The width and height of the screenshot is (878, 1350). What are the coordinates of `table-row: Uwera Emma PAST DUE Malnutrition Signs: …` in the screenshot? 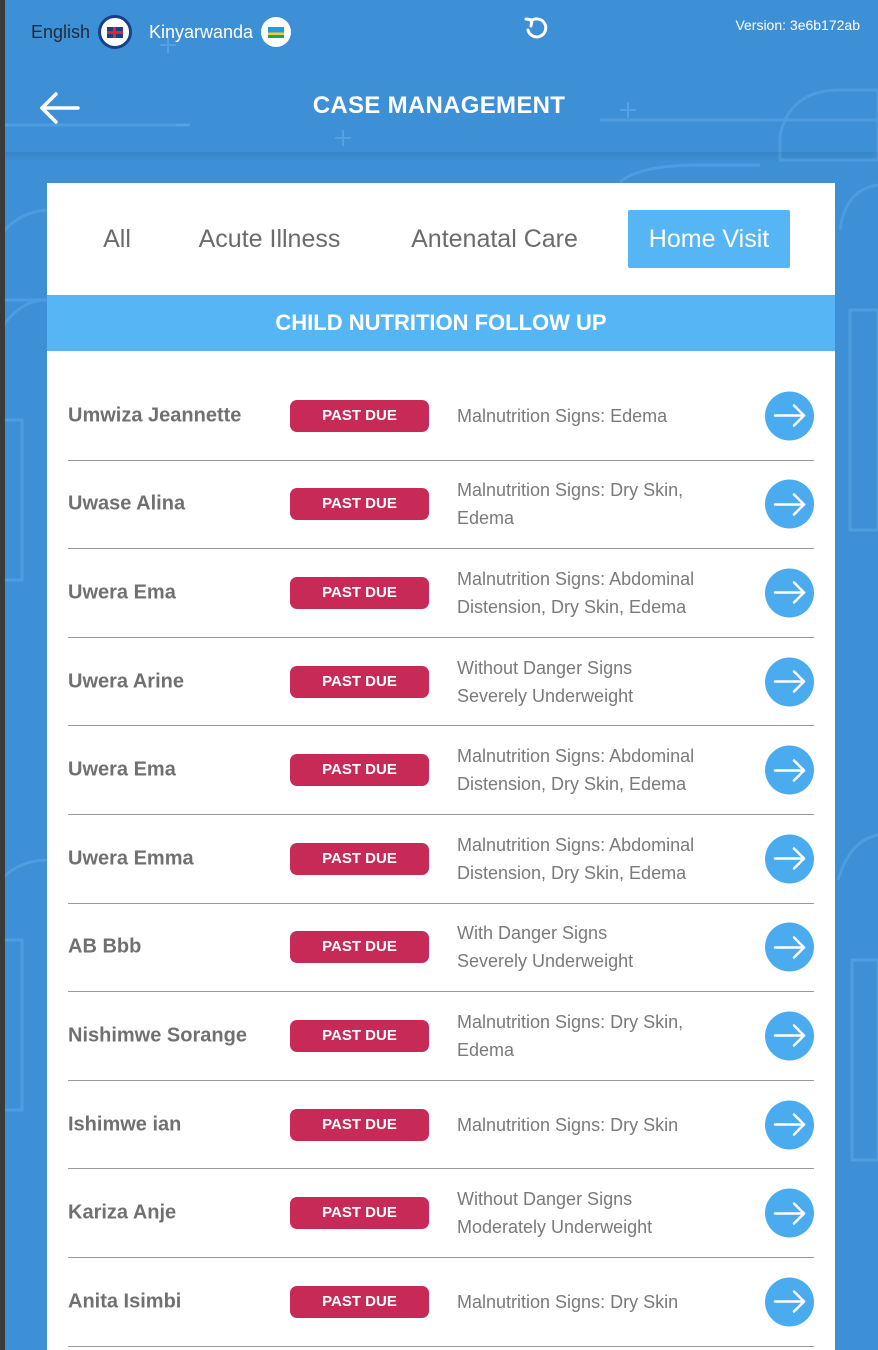 It's located at (441, 859).